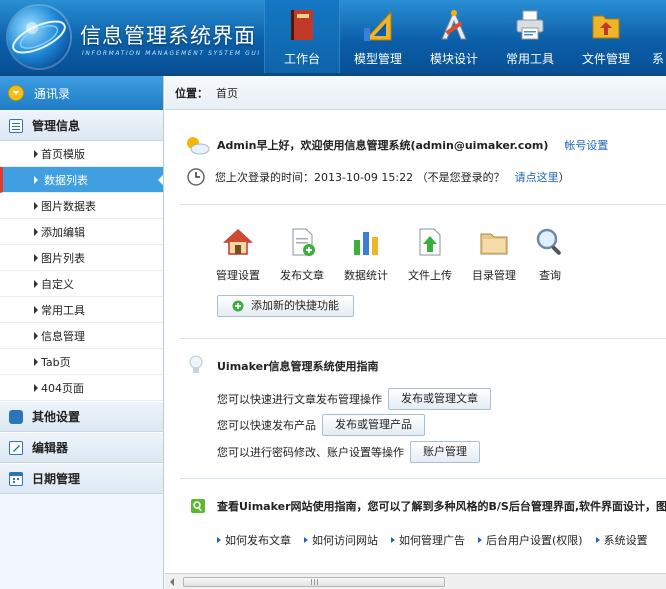 The height and width of the screenshot is (589, 666). I want to click on sidebar-group-date-management: 日期管理, so click(81, 478).